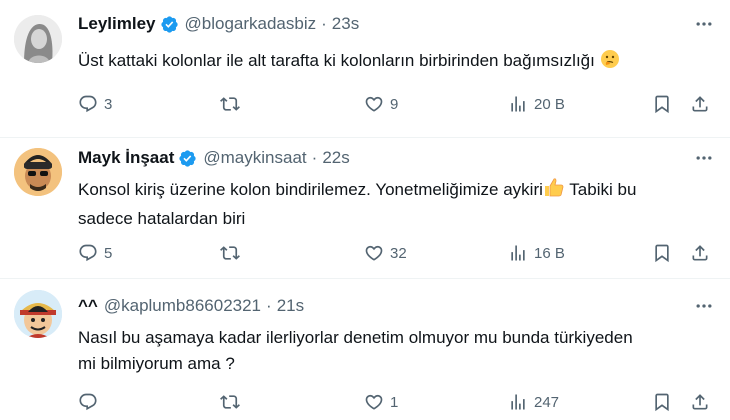 Image resolution: width=730 pixels, height=420 pixels. Describe the element at coordinates (254, 158) in the screenshot. I see `user-handle: @maykinsaat` at that location.